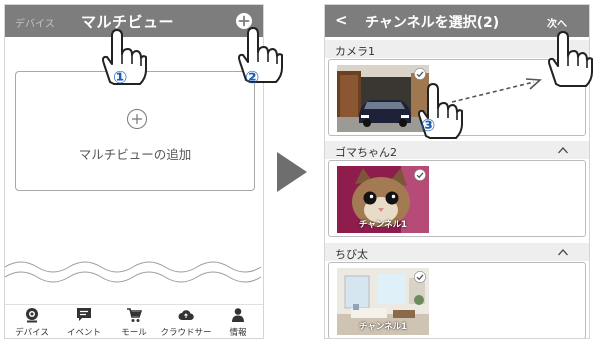  Describe the element at coordinates (355, 51) in the screenshot. I see `group-name: カメラ1` at that location.